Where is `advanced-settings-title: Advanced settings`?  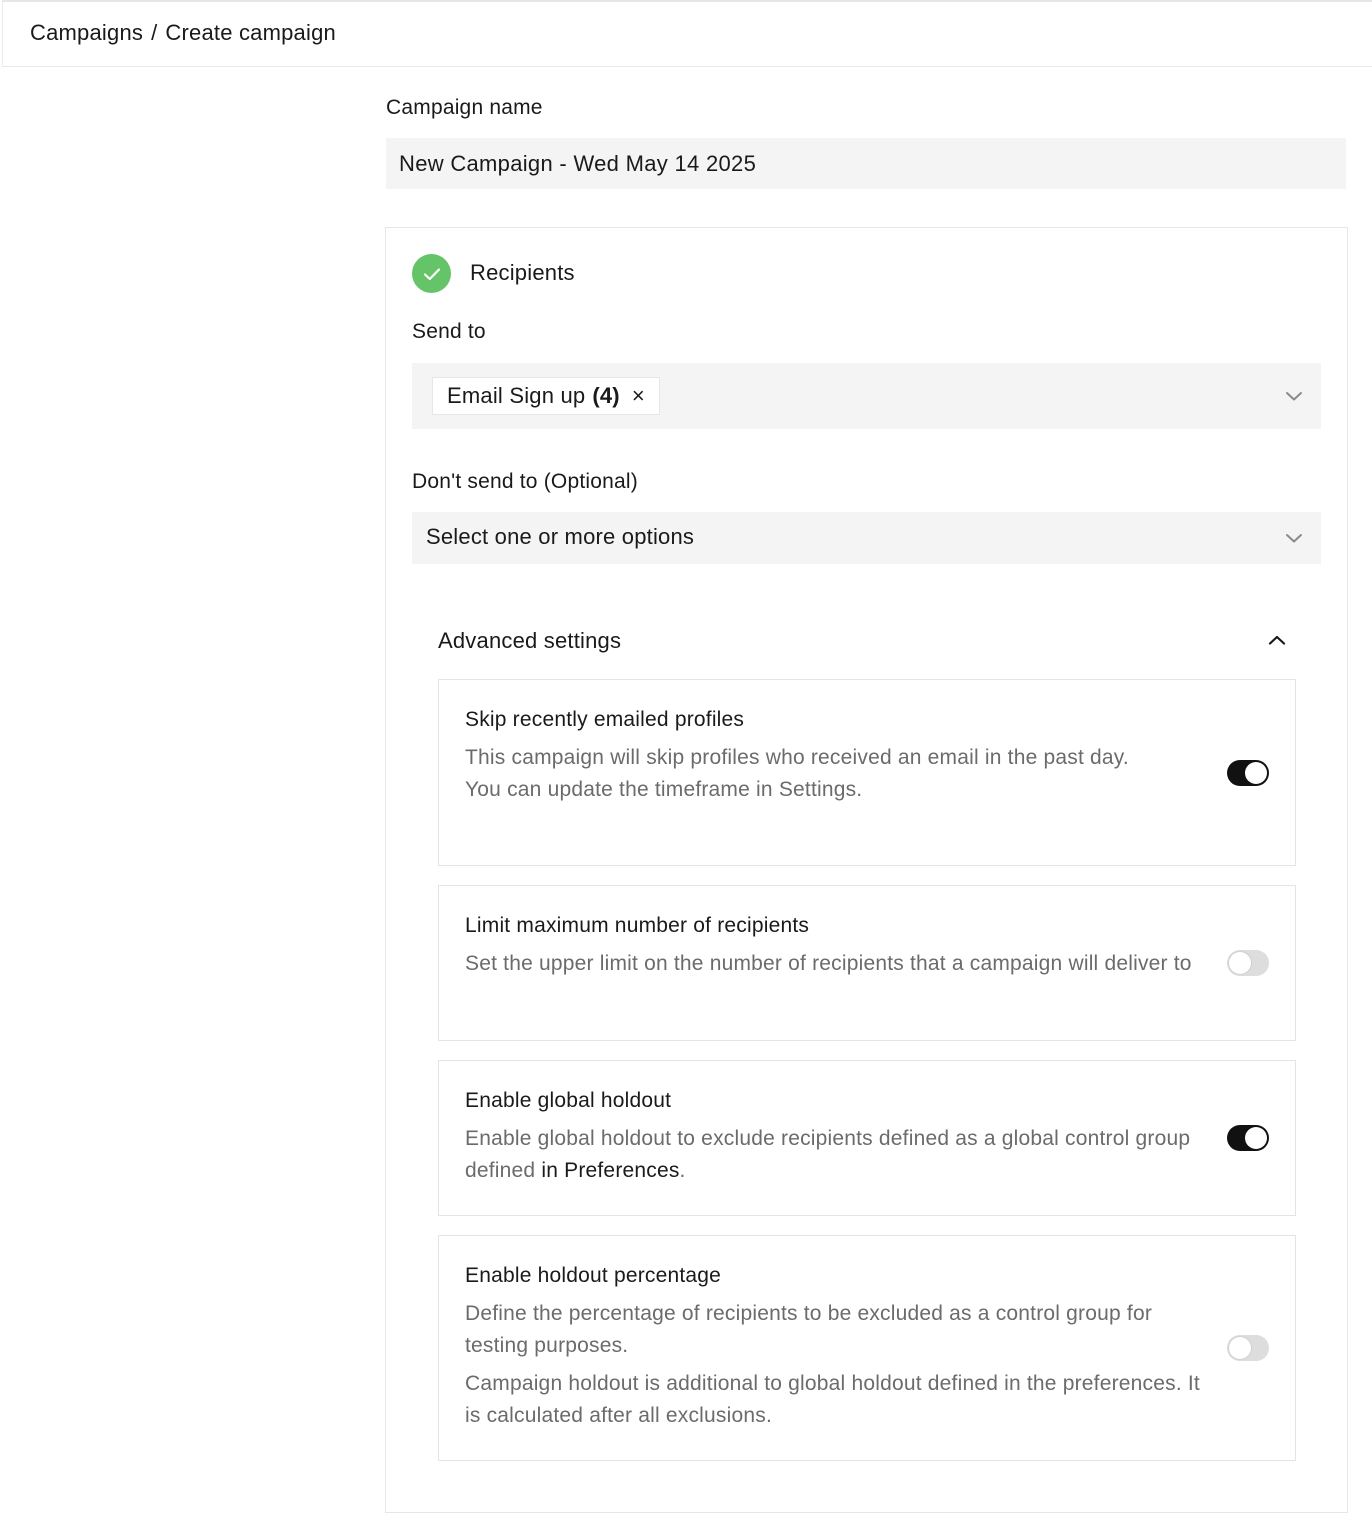 advanced-settings-title: Advanced settings is located at coordinates (530, 640).